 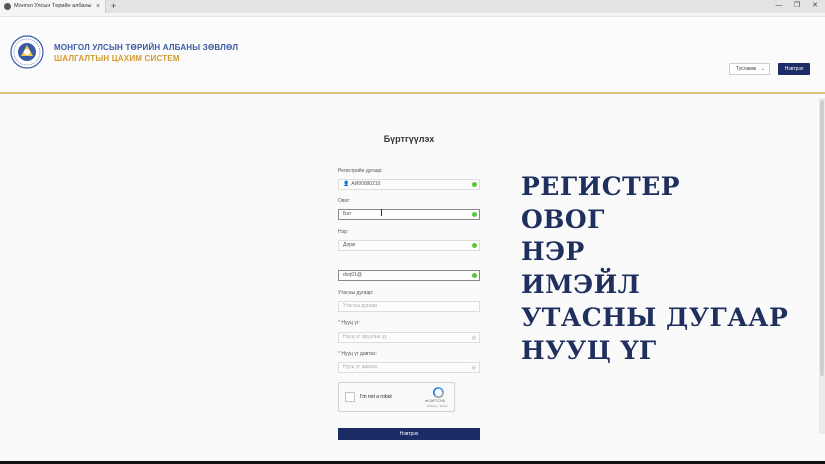 What do you see at coordinates (376, 397) in the screenshot?
I see `captcha-label: I'm not a robot` at bounding box center [376, 397].